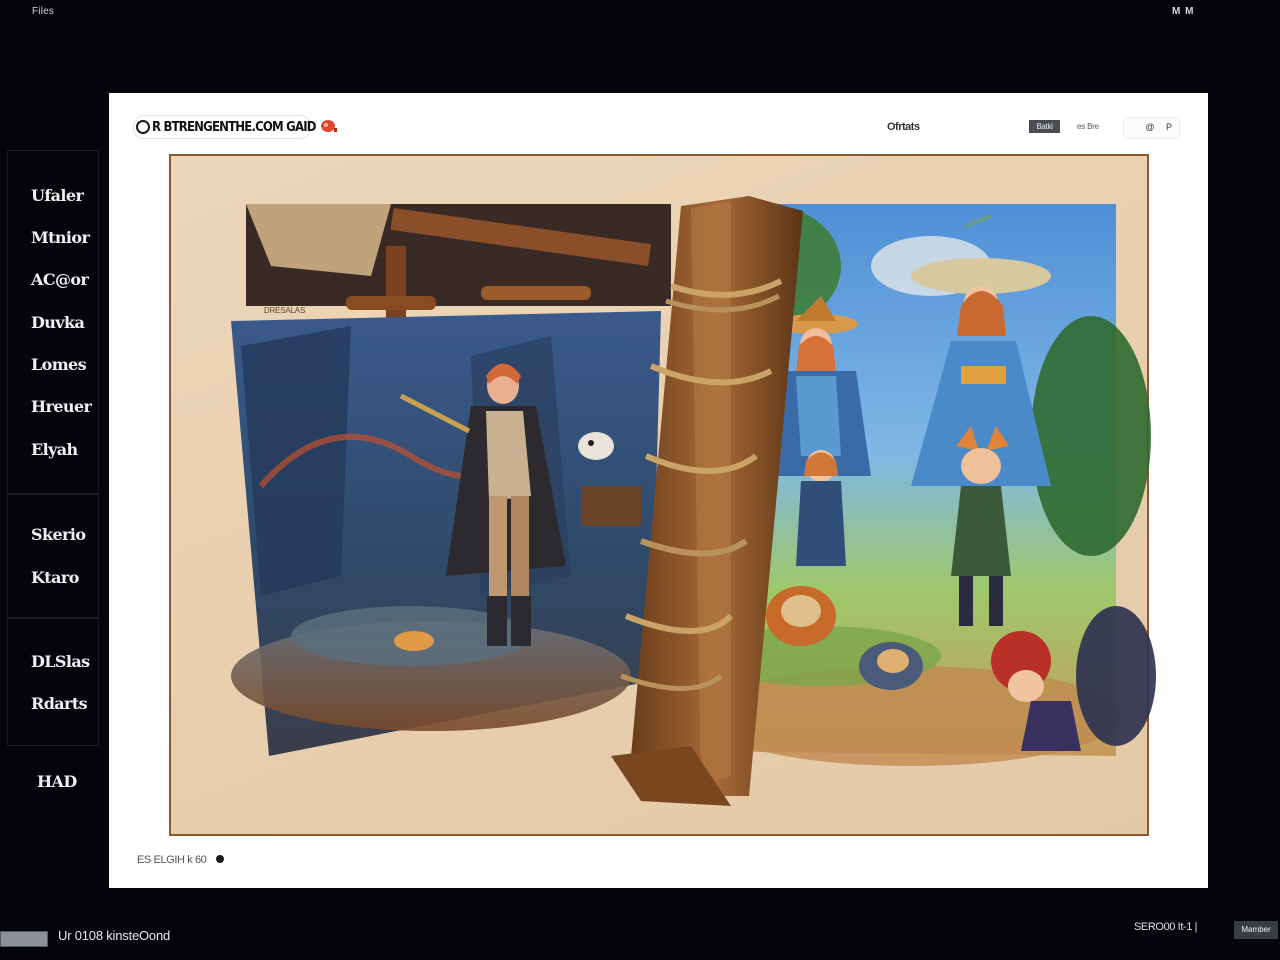 The width and height of the screenshot is (1280, 960). What do you see at coordinates (55, 577) in the screenshot?
I see `sidebar-item-secondary-2: Ktaro` at bounding box center [55, 577].